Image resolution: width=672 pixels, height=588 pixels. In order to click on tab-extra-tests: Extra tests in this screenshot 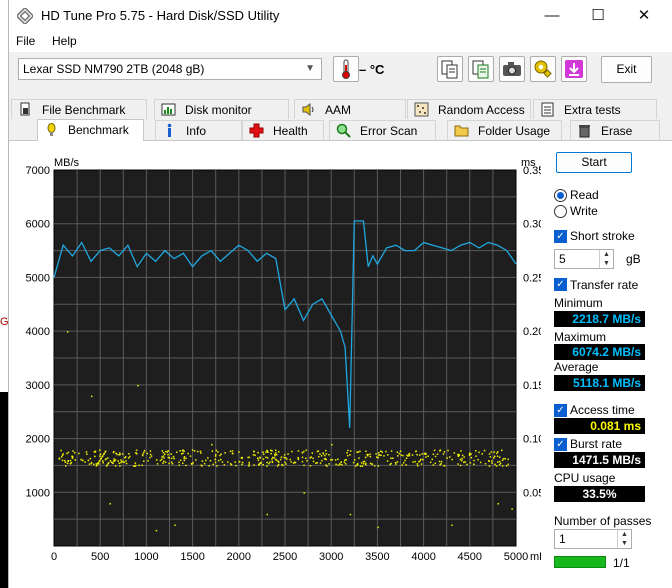, I will do `click(595, 109)`.